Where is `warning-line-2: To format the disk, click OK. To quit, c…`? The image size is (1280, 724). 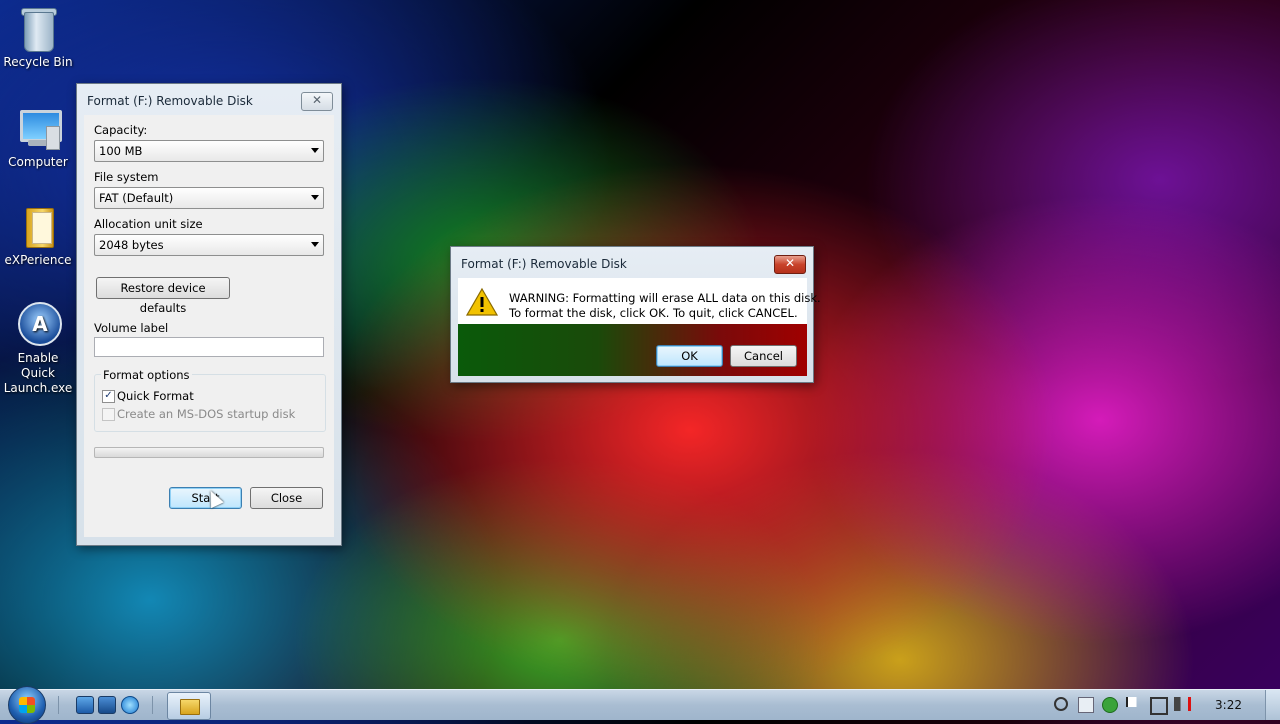
warning-line-2: To format the disk, click OK. To quit, c… is located at coordinates (653, 313).